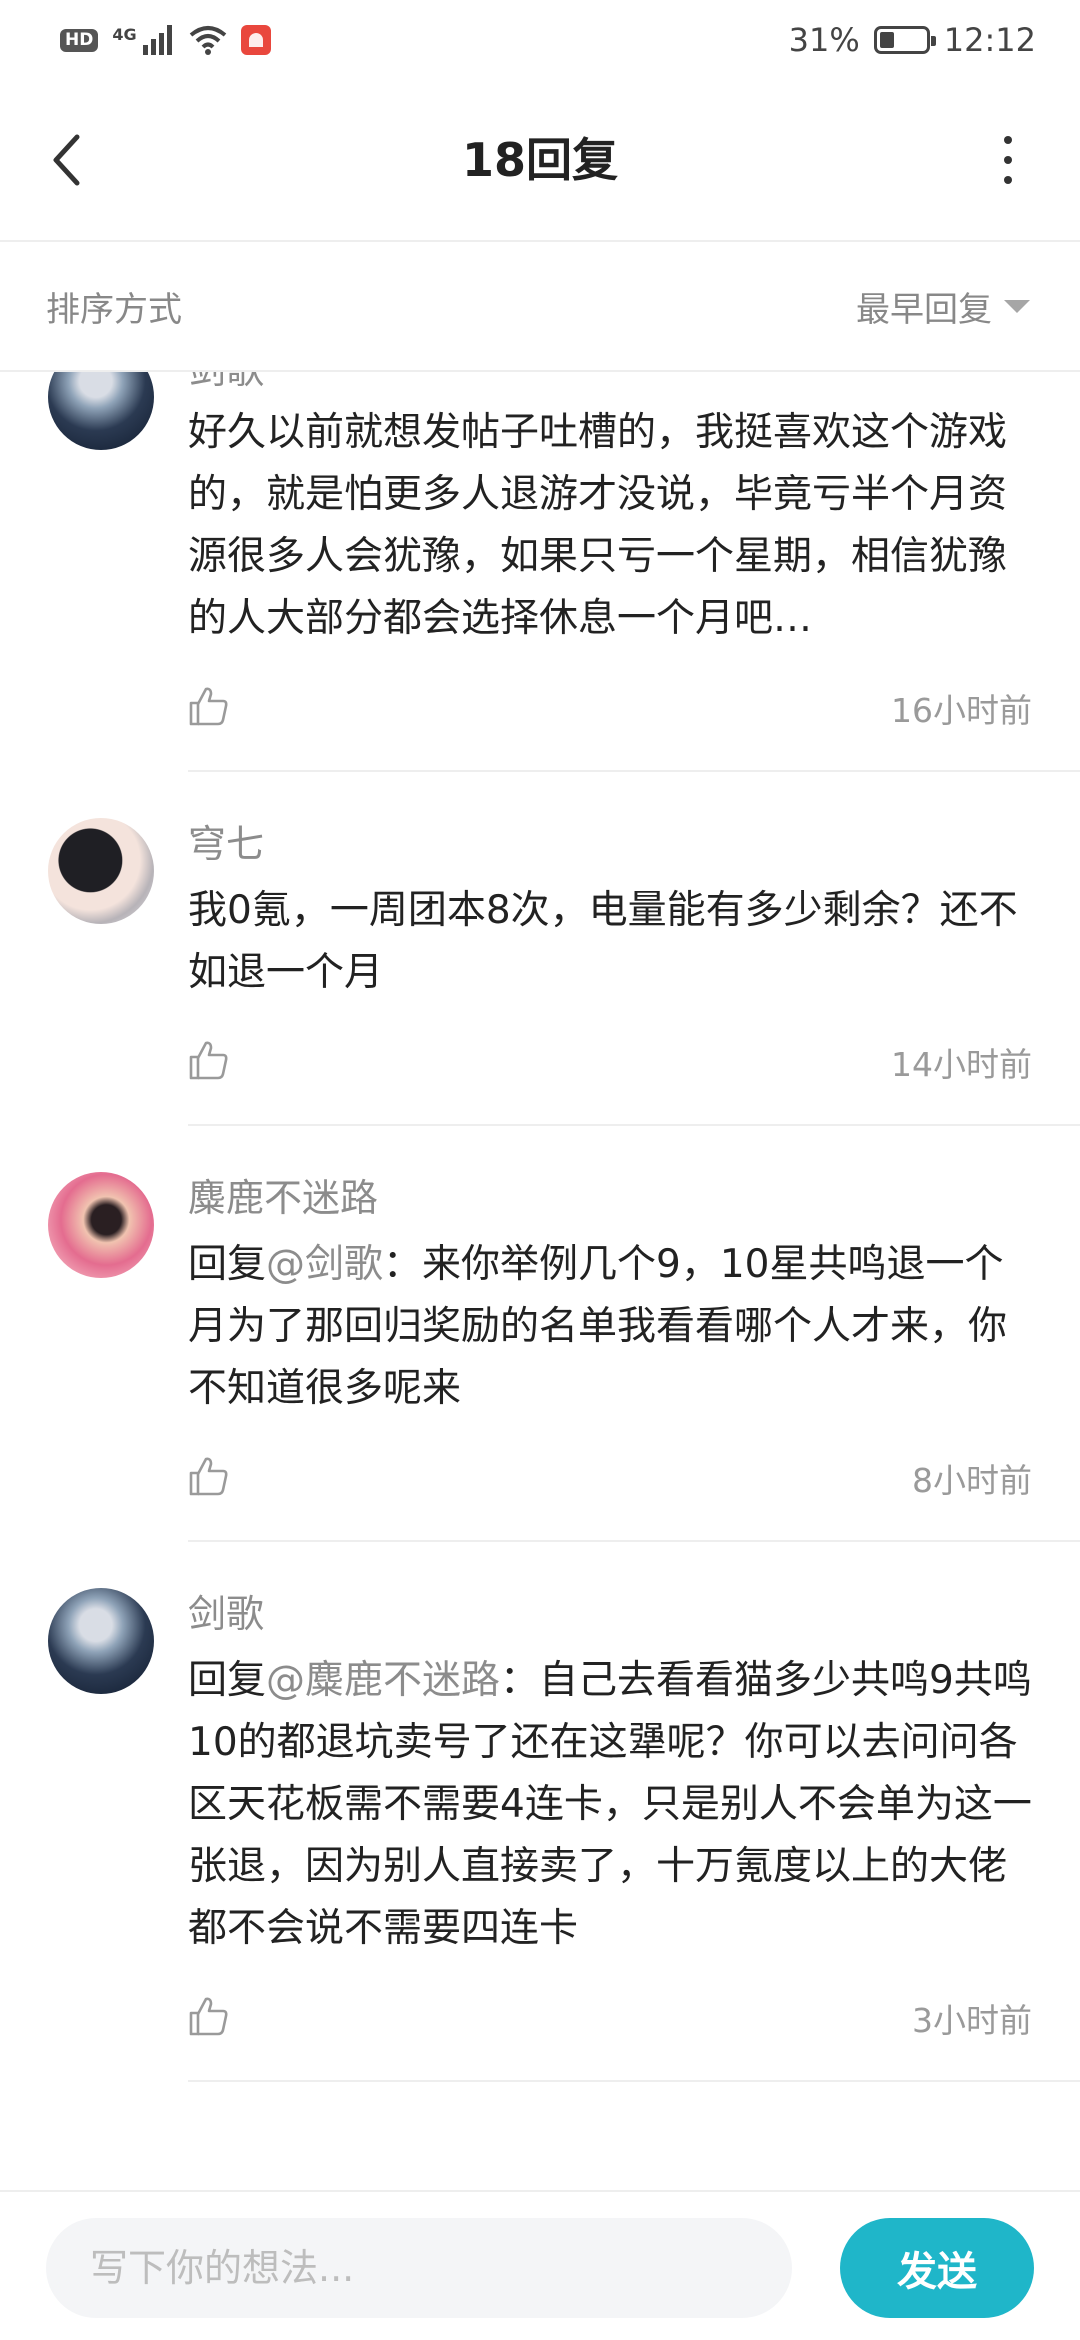 This screenshot has height=2340, width=1080. I want to click on mention-link: @剑歌, so click(324, 1264).